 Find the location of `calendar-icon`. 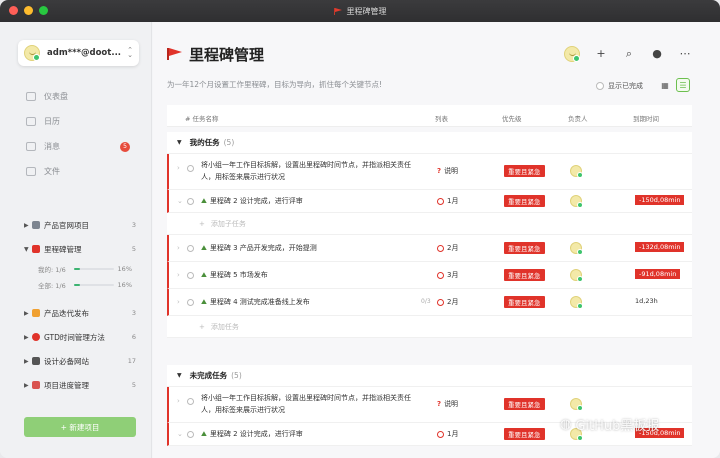

calendar-icon is located at coordinates (31, 121).